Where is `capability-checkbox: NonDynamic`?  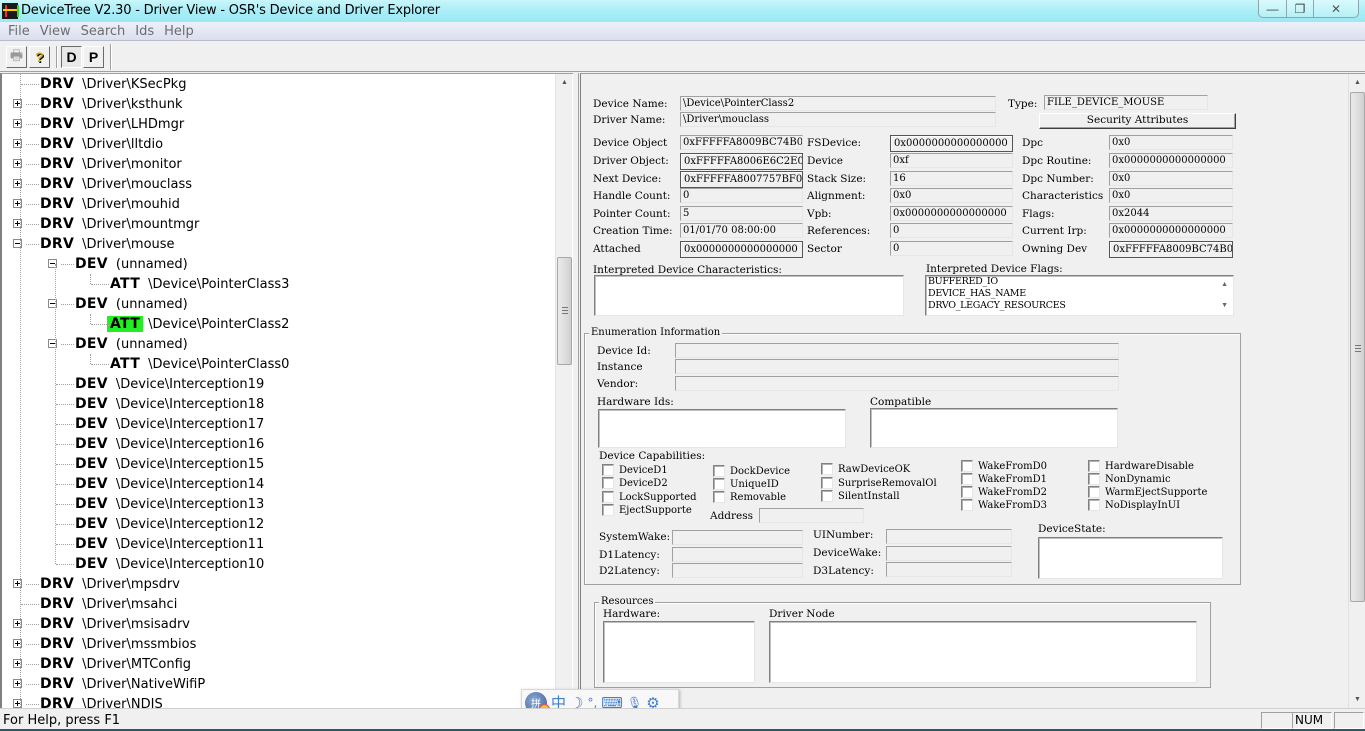
capability-checkbox: NonDynamic is located at coordinates (1129, 479).